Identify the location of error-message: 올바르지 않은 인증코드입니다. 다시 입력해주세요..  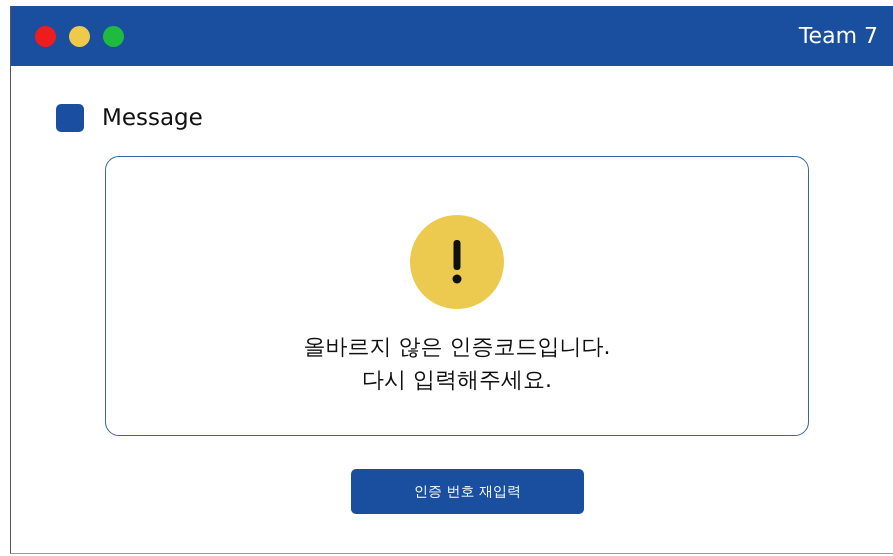
(457, 364).